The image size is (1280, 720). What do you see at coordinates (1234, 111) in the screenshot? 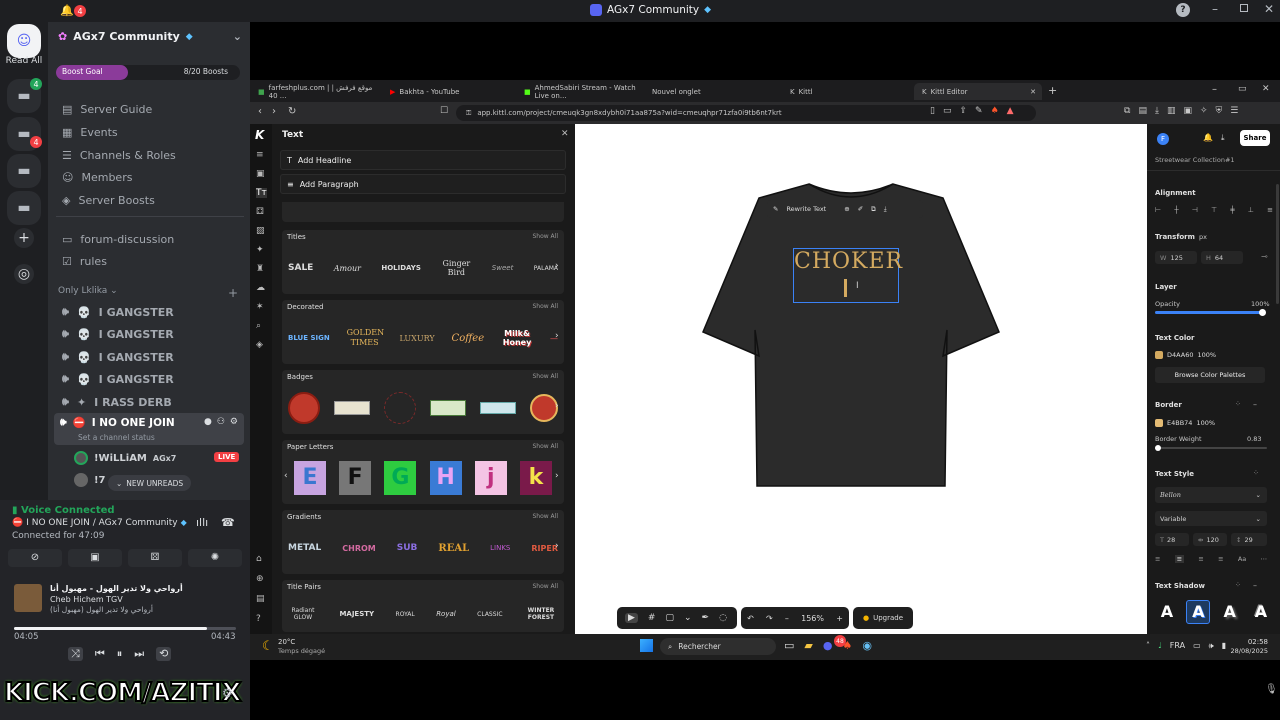
I see `menu-icon: ☰` at bounding box center [1234, 111].